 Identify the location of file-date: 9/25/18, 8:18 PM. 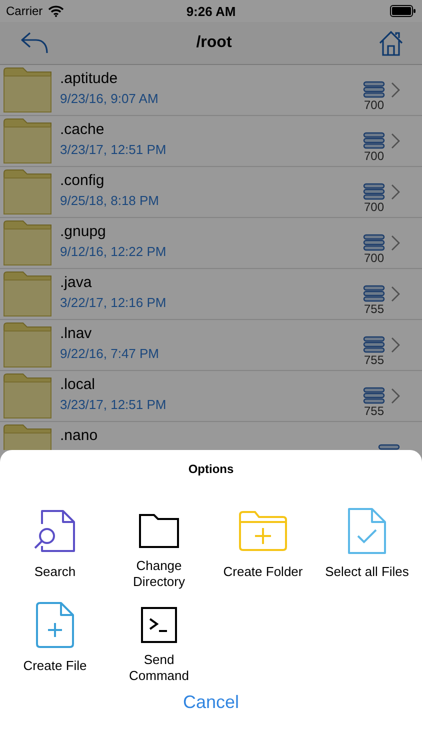
(110, 200).